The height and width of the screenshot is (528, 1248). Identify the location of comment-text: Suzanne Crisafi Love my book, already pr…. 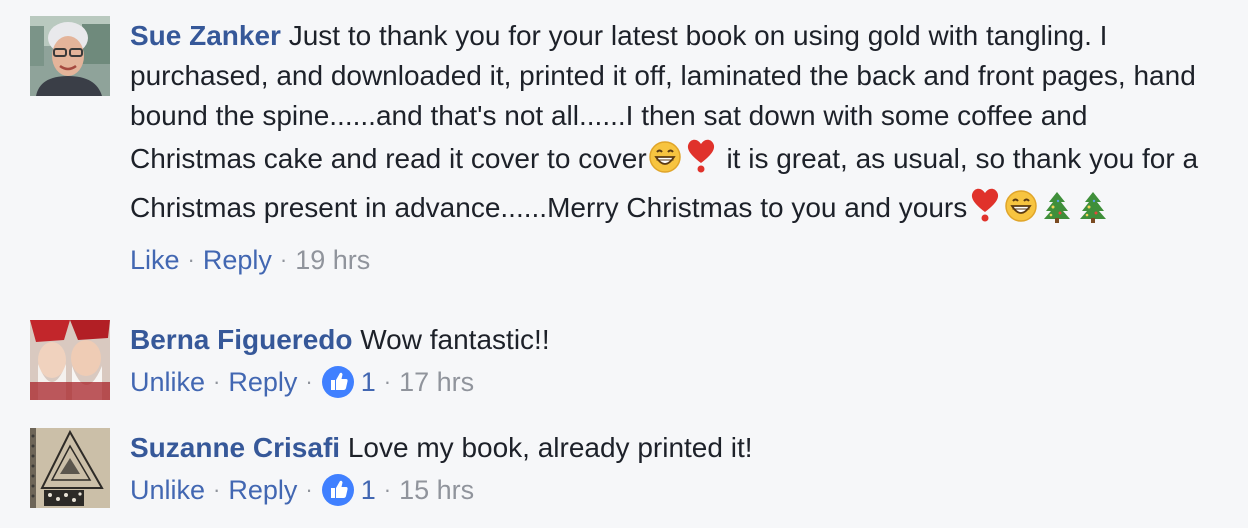
(669, 448).